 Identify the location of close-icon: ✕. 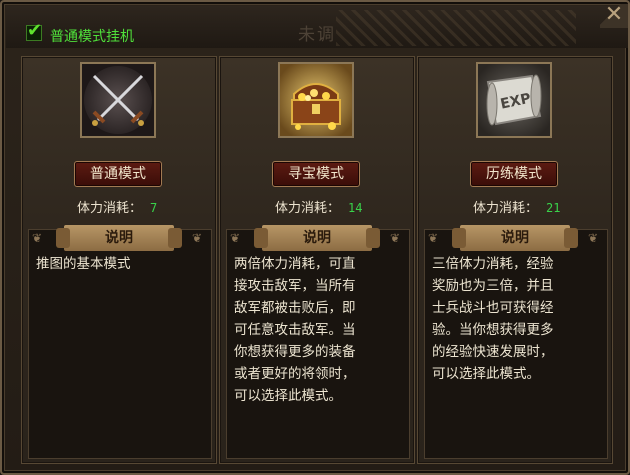
(614, 14).